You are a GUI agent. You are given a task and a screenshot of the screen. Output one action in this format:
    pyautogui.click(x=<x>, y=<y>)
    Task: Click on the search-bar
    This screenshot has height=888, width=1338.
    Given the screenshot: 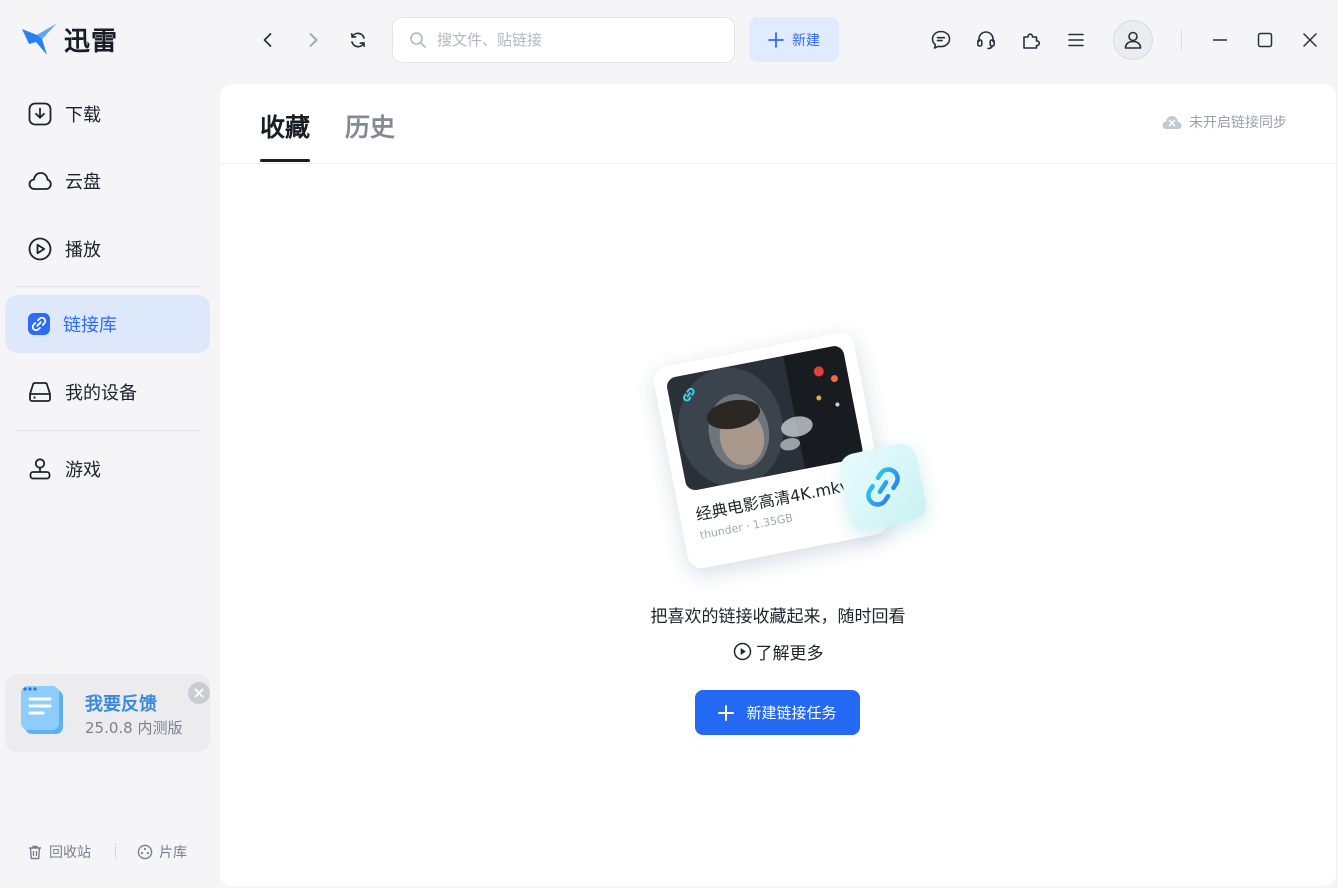 What is the action you would take?
    pyautogui.click(x=563, y=40)
    